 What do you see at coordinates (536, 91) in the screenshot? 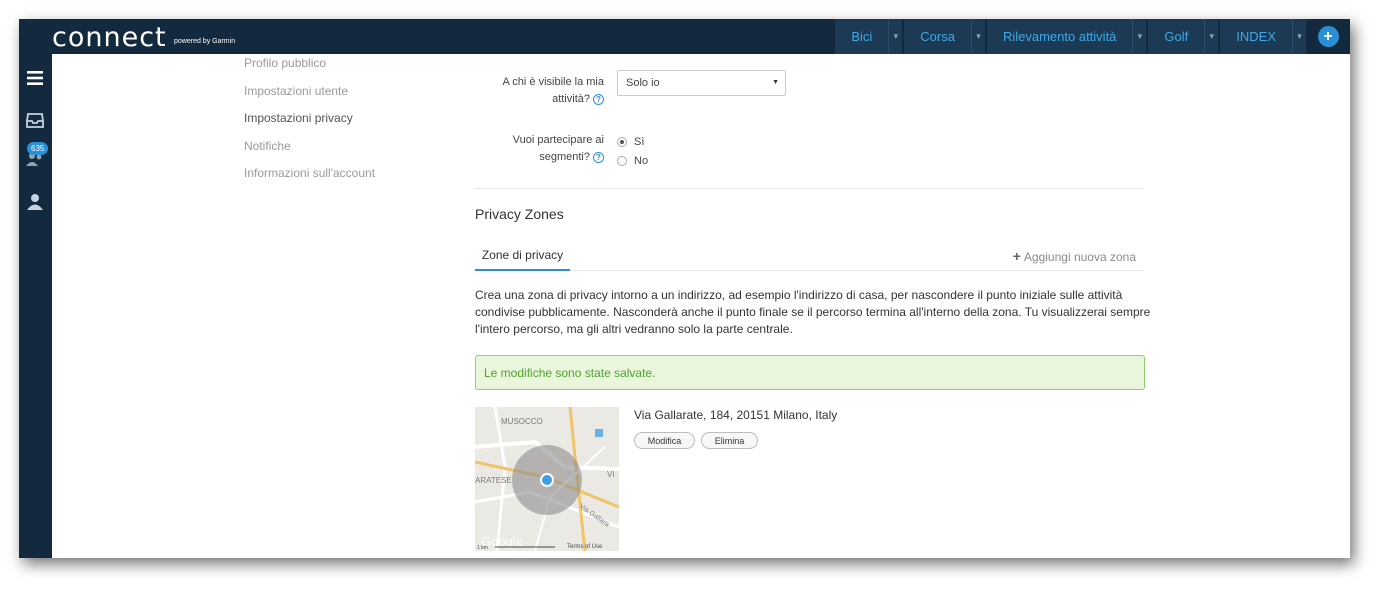
I see `visibility-label: A chi è visibile la mia attività??` at bounding box center [536, 91].